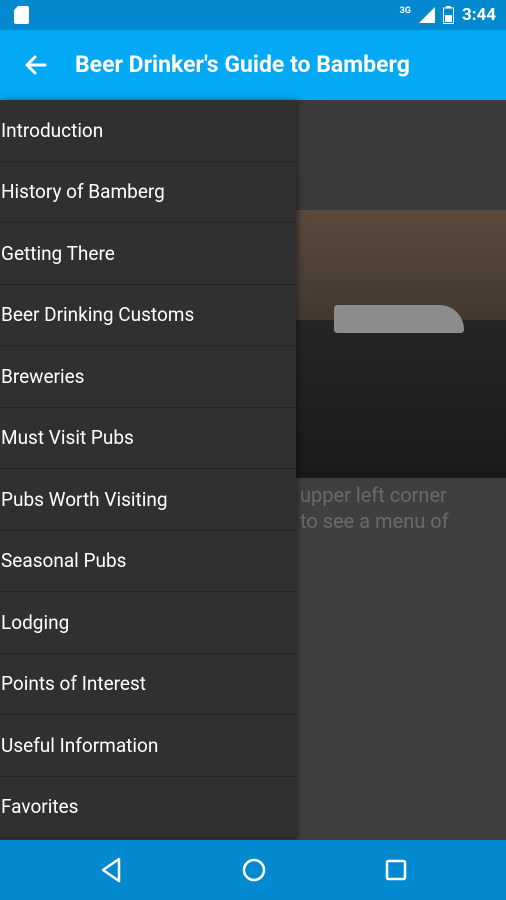  I want to click on drawer-item-introduction: Introduction, so click(148, 131).